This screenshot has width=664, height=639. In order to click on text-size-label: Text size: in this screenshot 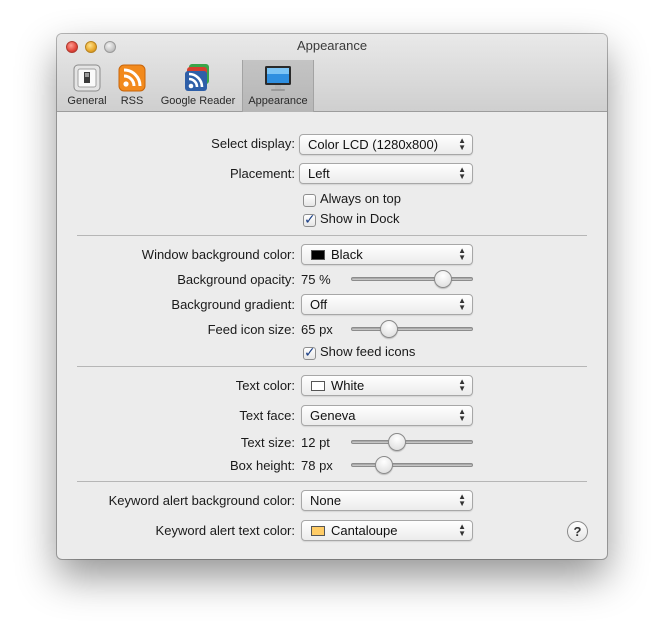, I will do `click(267, 442)`.